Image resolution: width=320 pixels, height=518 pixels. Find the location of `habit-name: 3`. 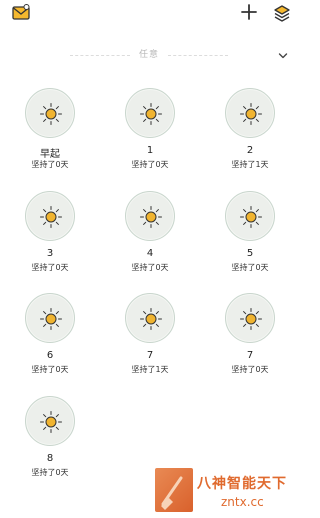

habit-name: 3 is located at coordinates (50, 253).